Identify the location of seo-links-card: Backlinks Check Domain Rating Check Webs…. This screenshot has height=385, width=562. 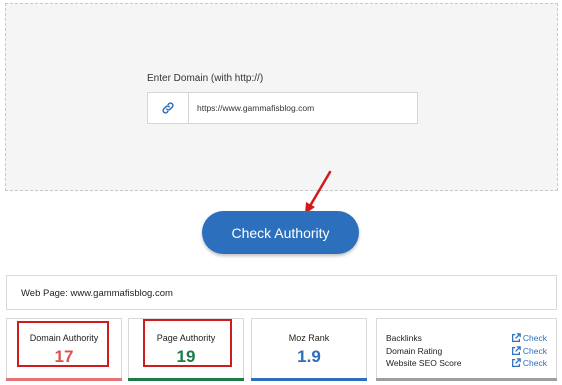
(466, 349).